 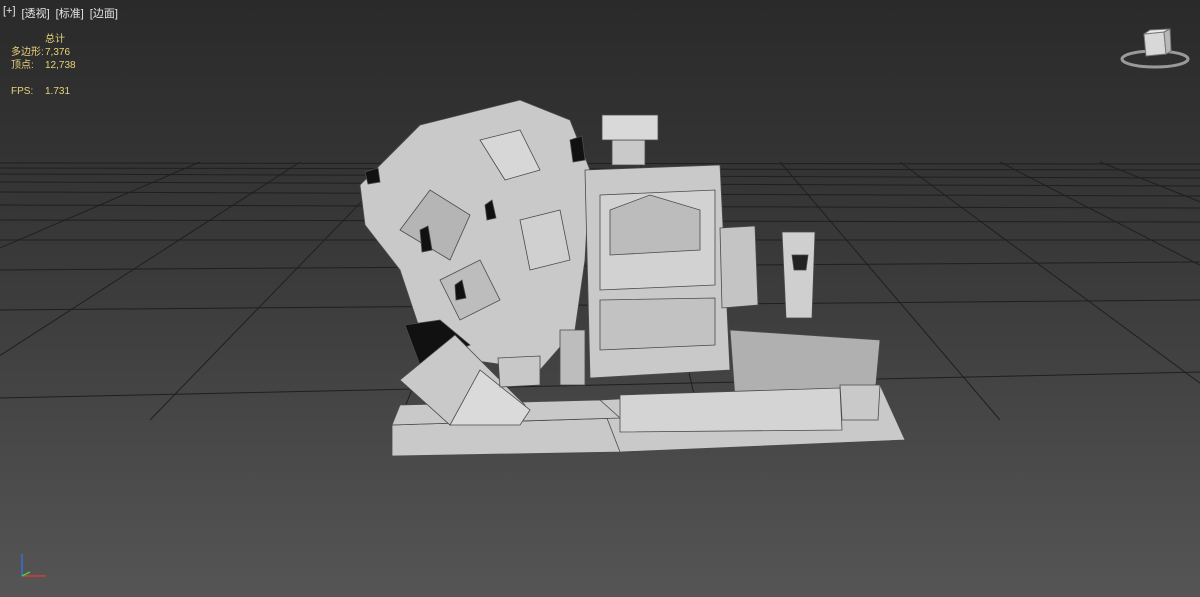 What do you see at coordinates (104, 13) in the screenshot?
I see `viewport-style-menu: [边面]` at bounding box center [104, 13].